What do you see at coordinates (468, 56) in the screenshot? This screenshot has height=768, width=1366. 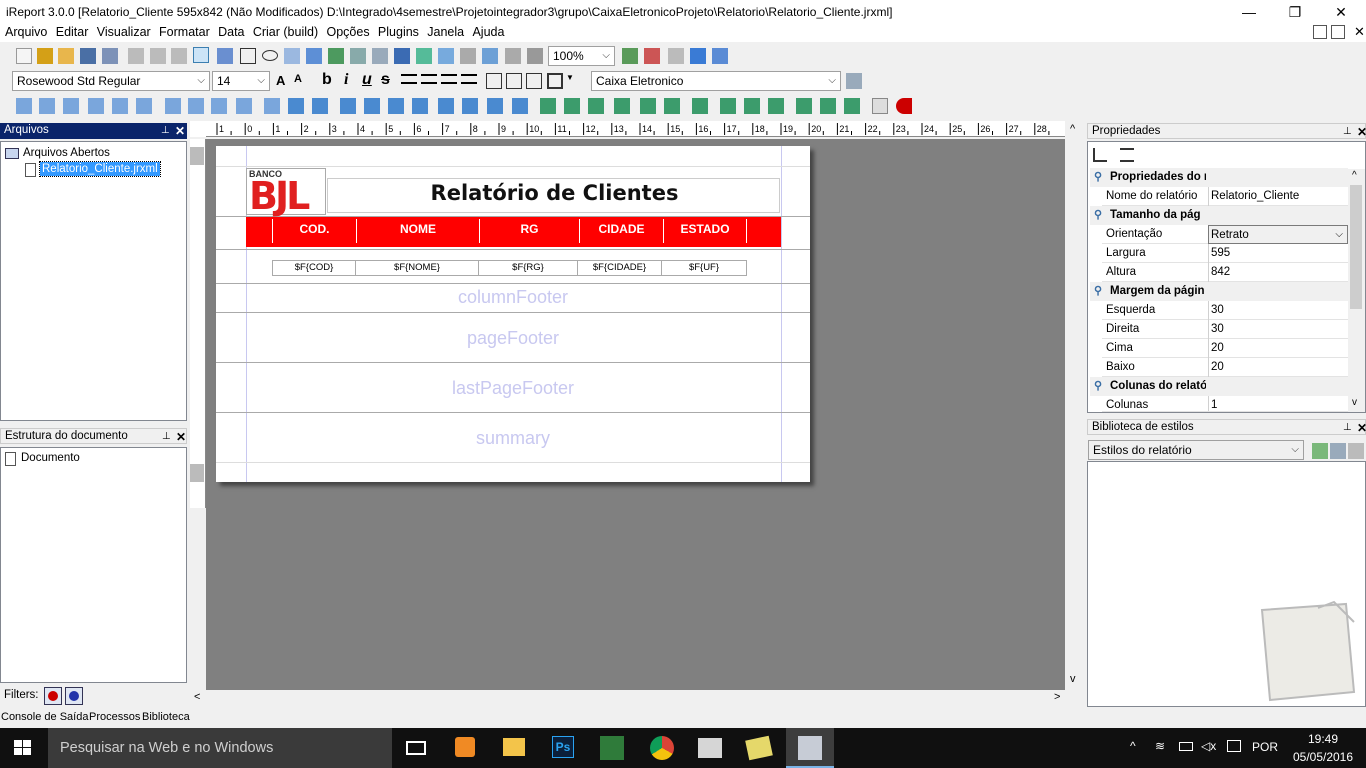 I see `query-icon` at bounding box center [468, 56].